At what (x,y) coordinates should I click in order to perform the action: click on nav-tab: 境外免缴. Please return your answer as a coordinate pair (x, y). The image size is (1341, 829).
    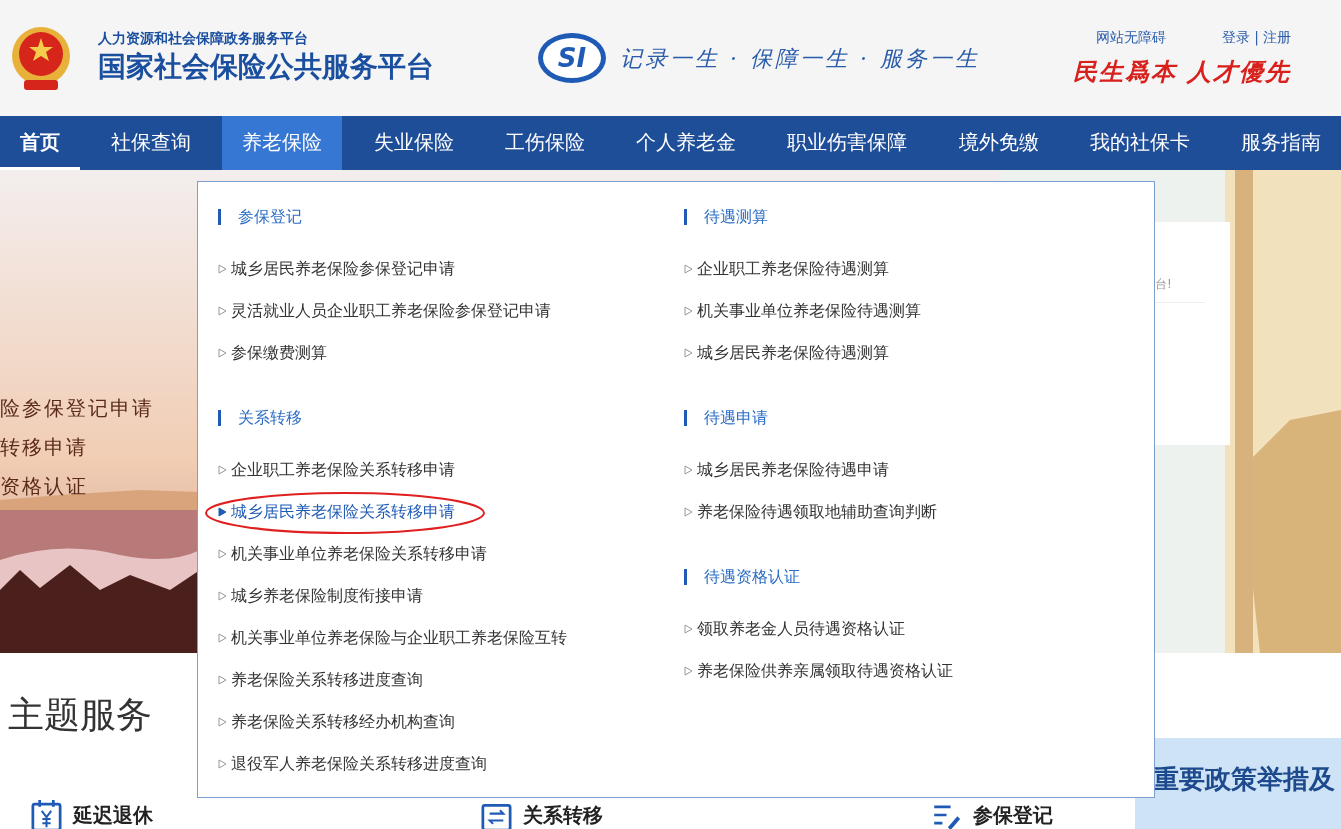
    Looking at the image, I should click on (998, 143).